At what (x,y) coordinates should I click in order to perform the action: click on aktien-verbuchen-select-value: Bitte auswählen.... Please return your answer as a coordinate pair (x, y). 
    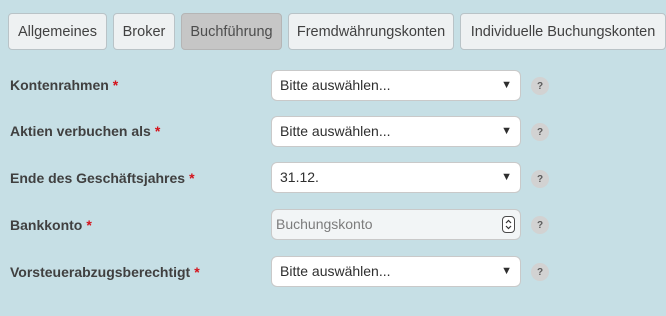
    Looking at the image, I should click on (335, 131).